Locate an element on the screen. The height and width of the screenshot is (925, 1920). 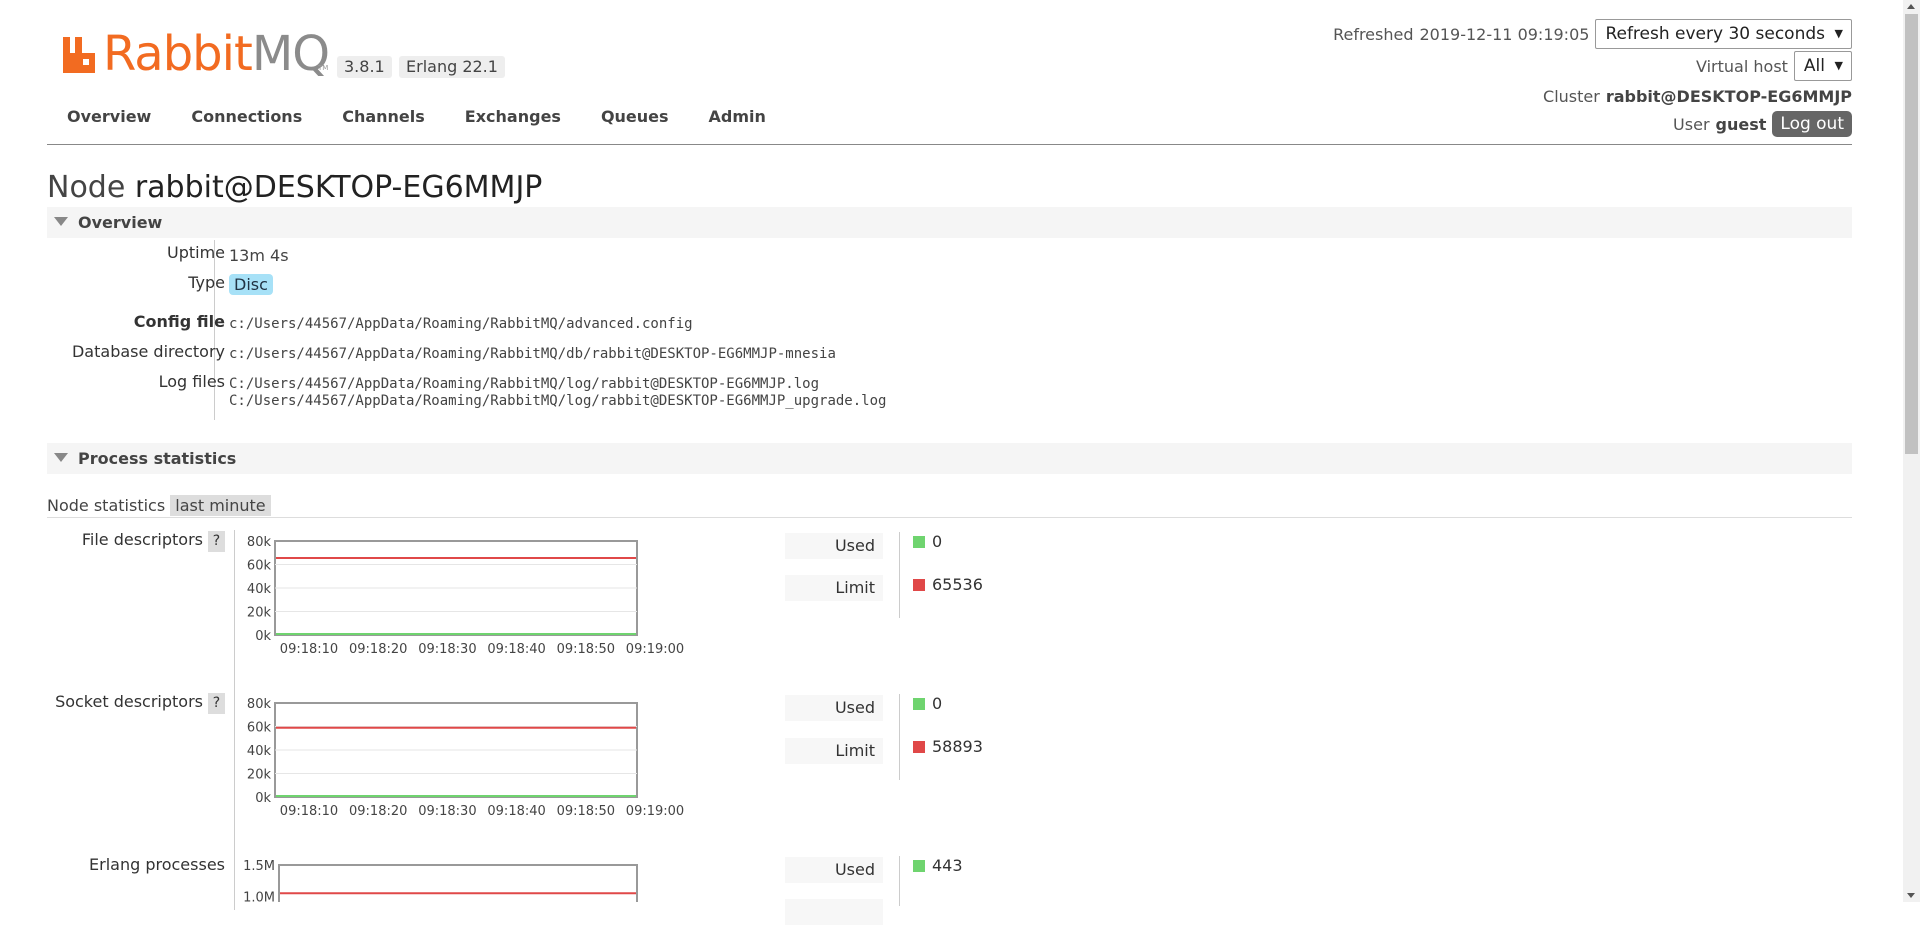
socket-descriptors-limit-label: Limit is located at coordinates (834, 751).